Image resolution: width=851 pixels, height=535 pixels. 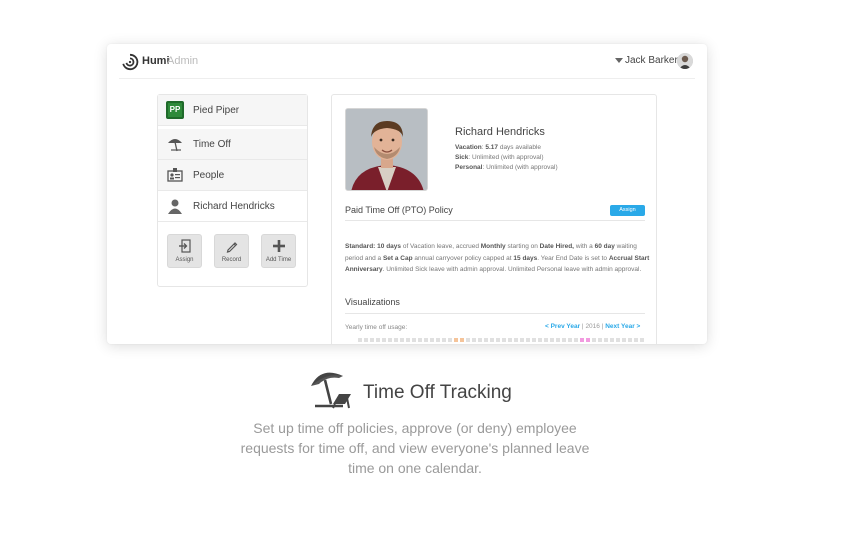 What do you see at coordinates (508, 157) in the screenshot?
I see `sick-value: Unlimited (with approval)` at bounding box center [508, 157].